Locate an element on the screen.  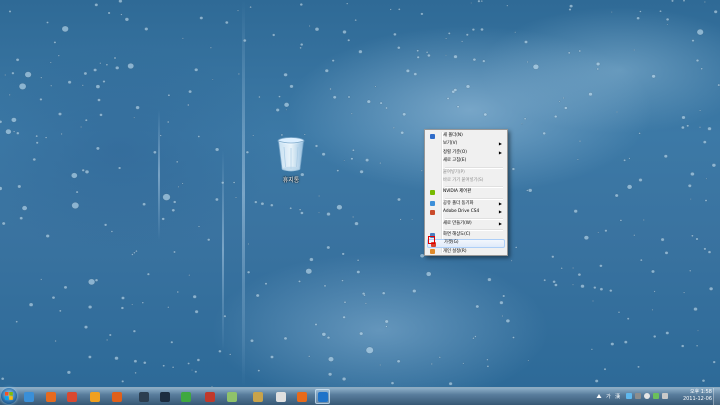
context-menu-item: 가젯(G) is located at coordinates (466, 243).